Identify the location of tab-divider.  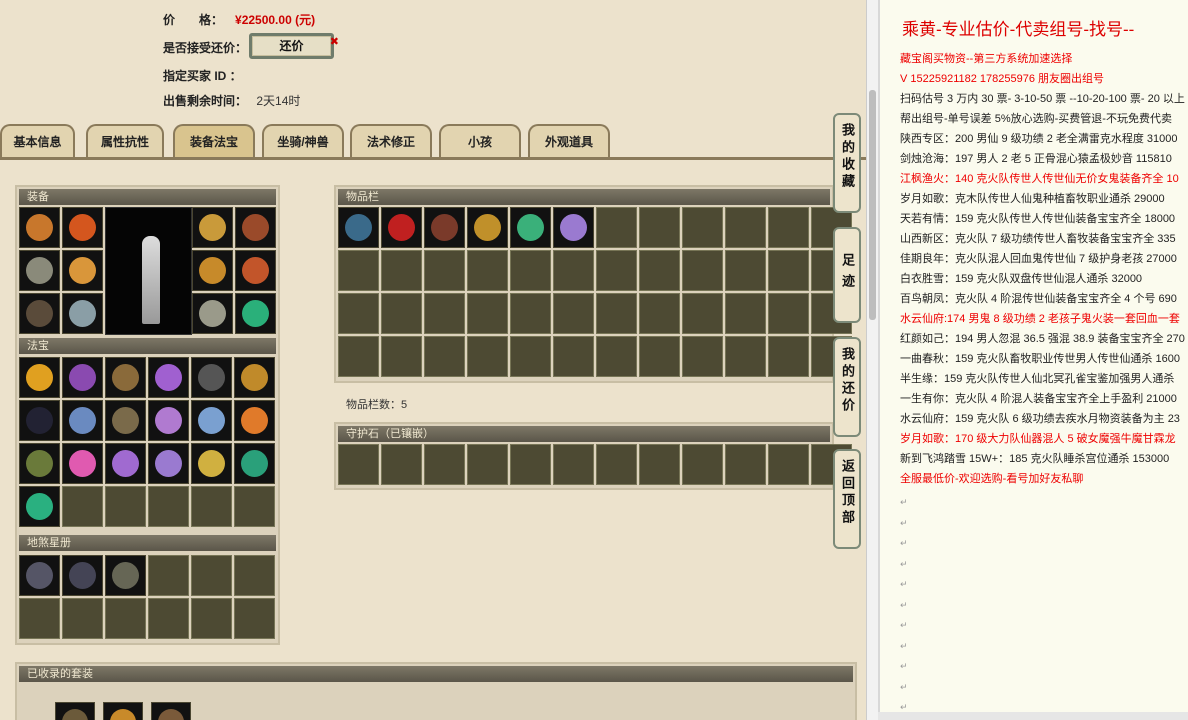
(433, 158).